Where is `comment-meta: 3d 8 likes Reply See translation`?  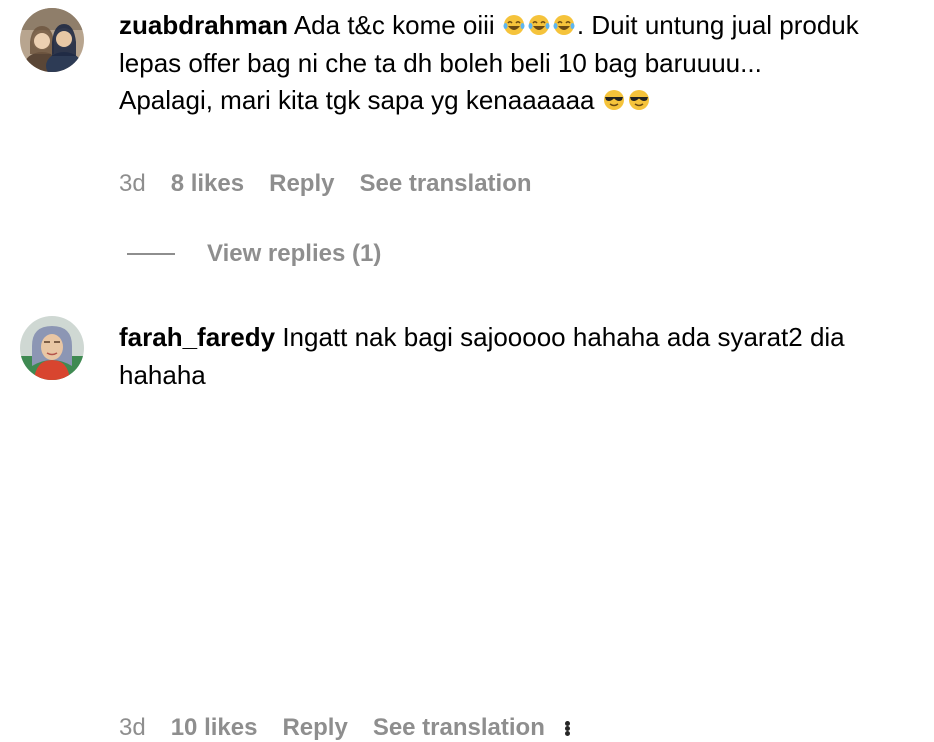
comment-meta: 3d 8 likes Reply See translation is located at coordinates (335, 184).